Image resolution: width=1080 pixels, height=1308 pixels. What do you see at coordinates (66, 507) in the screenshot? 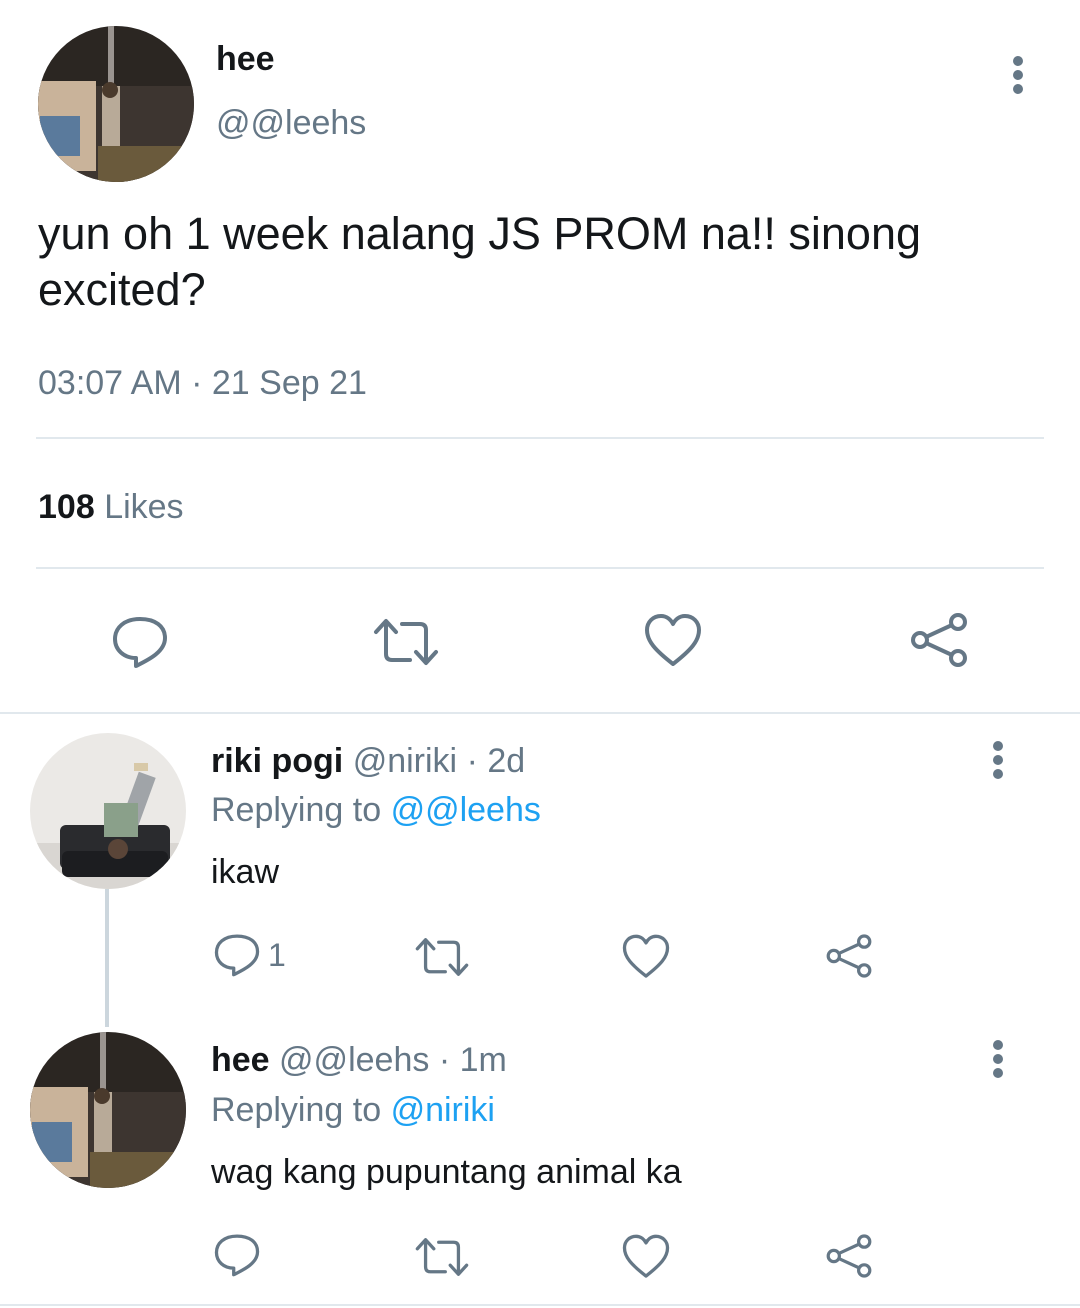
I see `likes-count: 108` at bounding box center [66, 507].